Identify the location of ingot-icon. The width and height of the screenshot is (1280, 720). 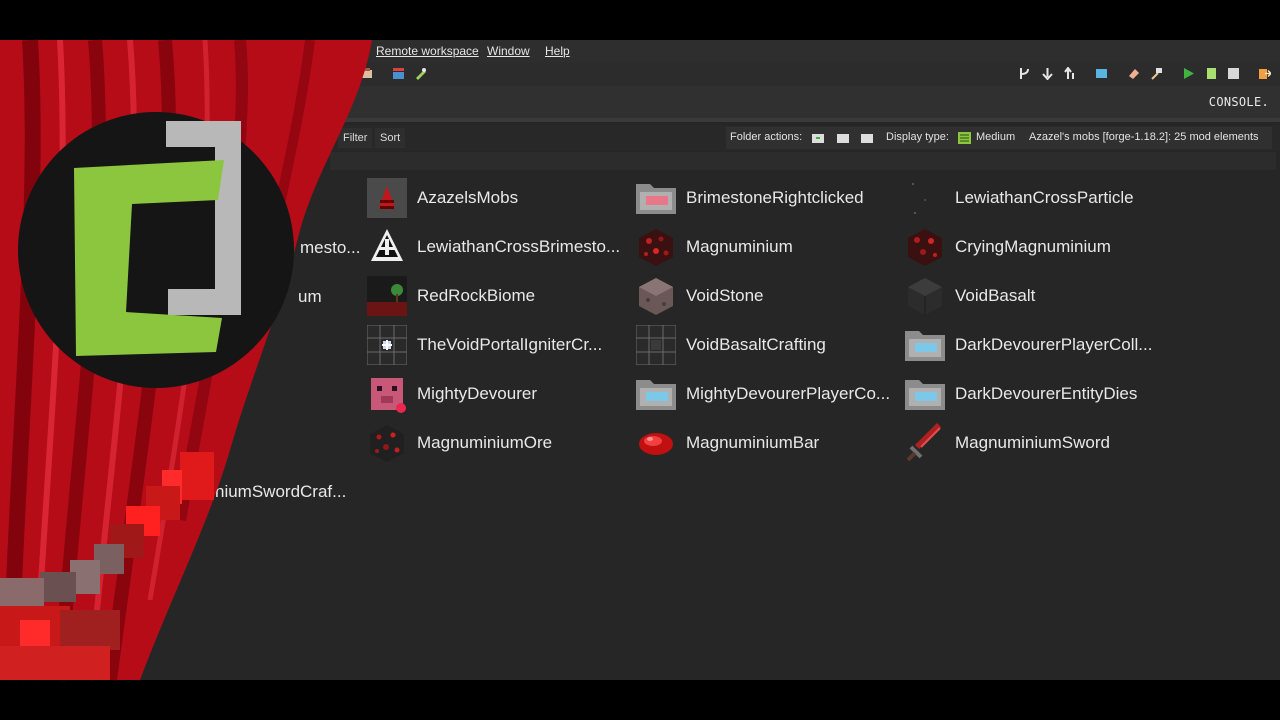
(656, 444).